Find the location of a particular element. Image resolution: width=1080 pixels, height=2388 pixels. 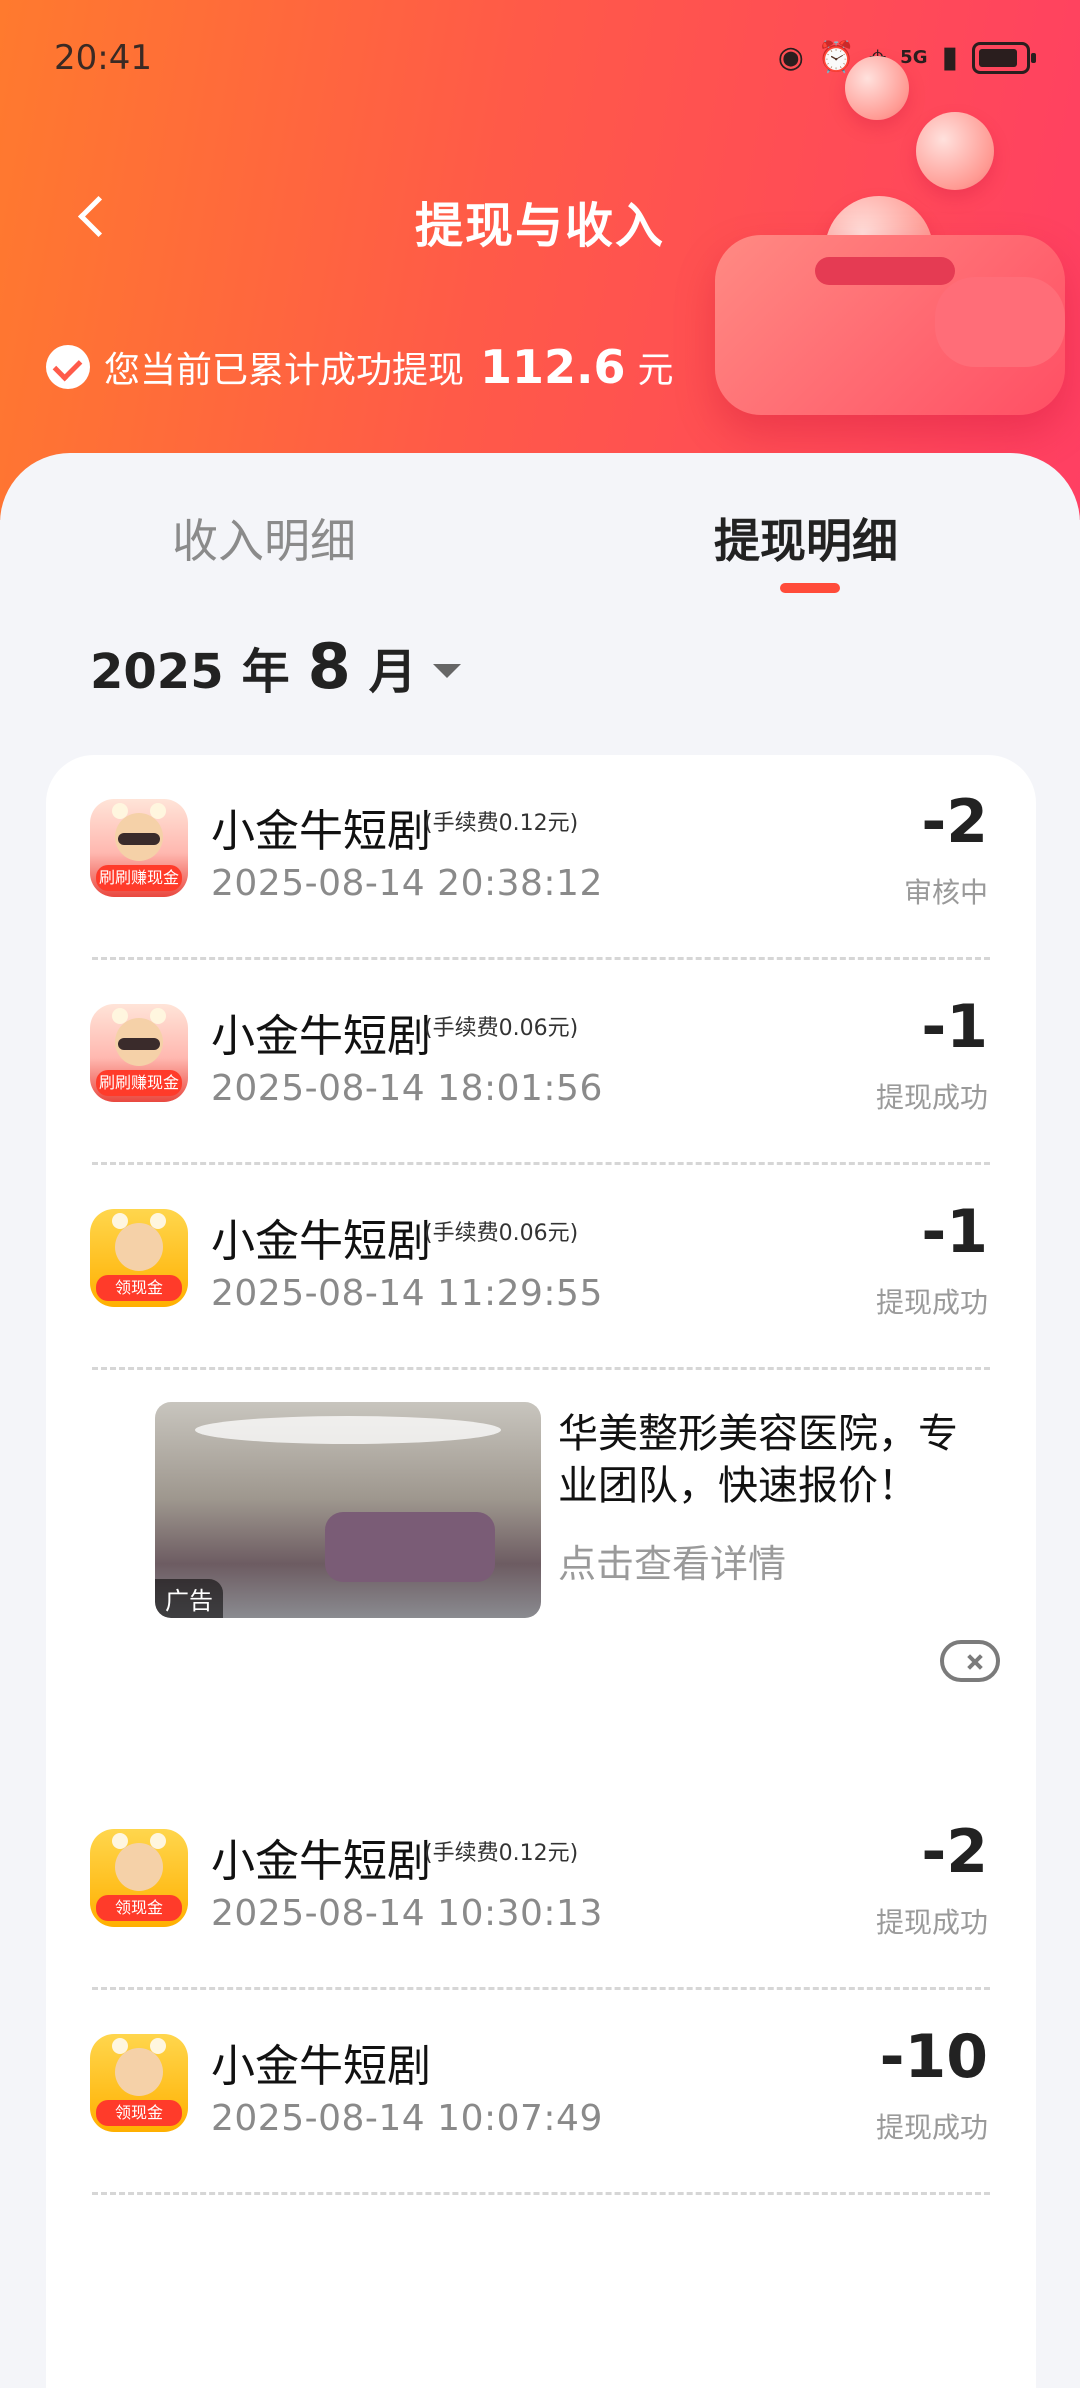

ad-image: 广告 is located at coordinates (348, 1510).